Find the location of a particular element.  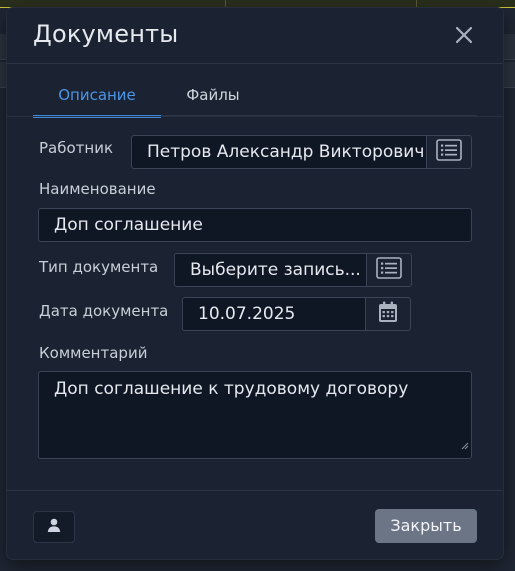

user-button is located at coordinates (54, 527).